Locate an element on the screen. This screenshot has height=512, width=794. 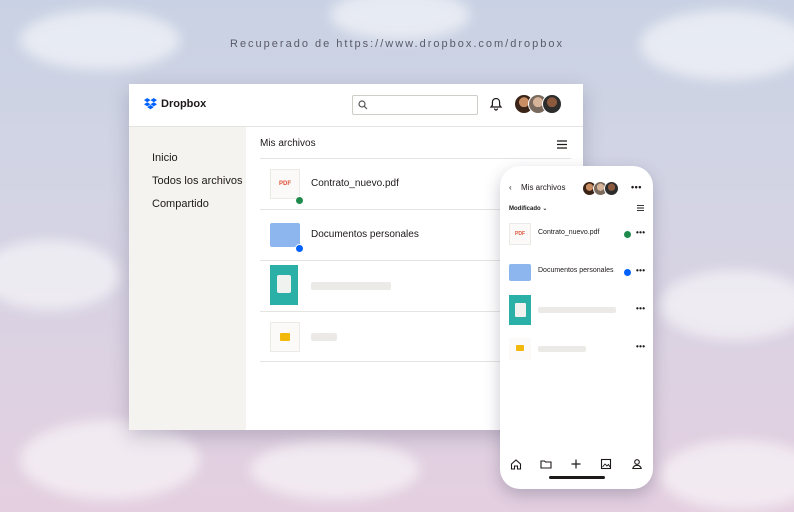
top-bar: Dropbox is located at coordinates (356, 105).